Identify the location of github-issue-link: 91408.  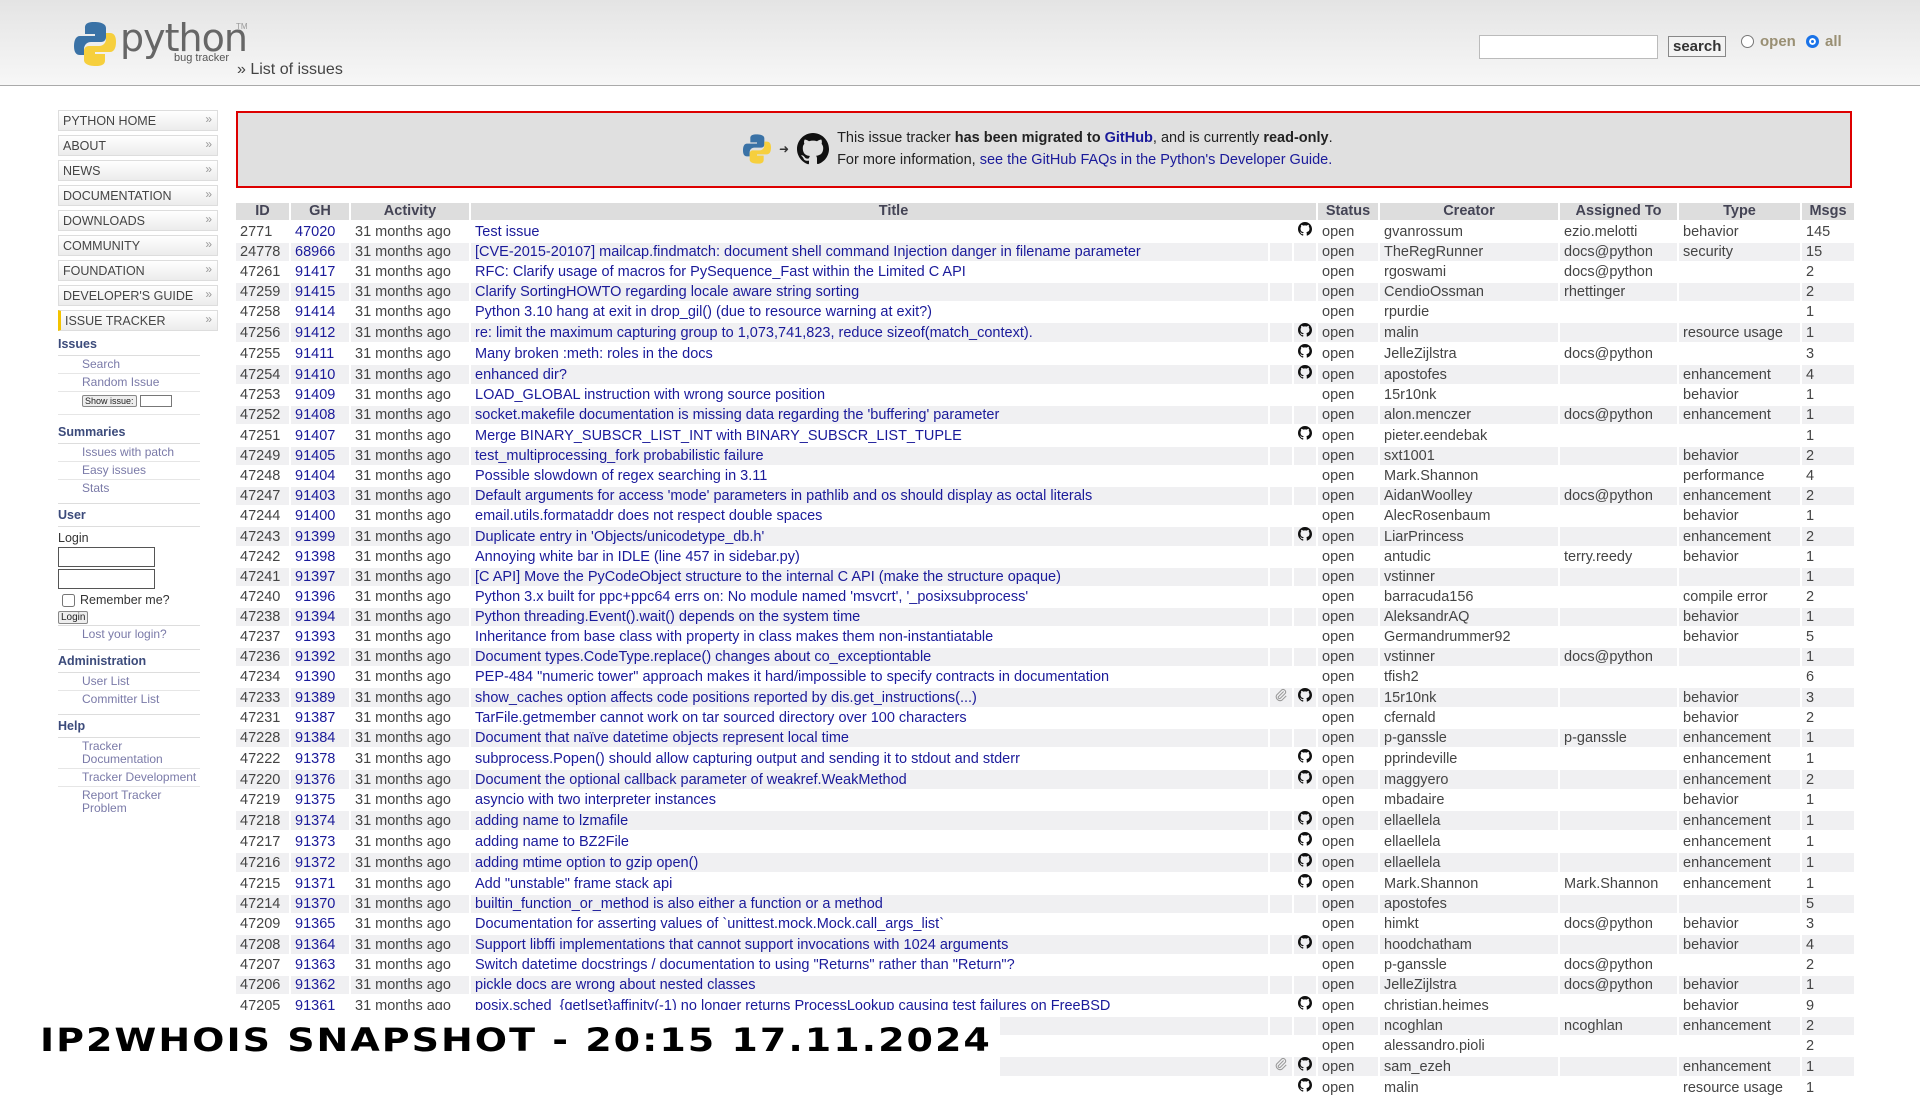
(320, 415).